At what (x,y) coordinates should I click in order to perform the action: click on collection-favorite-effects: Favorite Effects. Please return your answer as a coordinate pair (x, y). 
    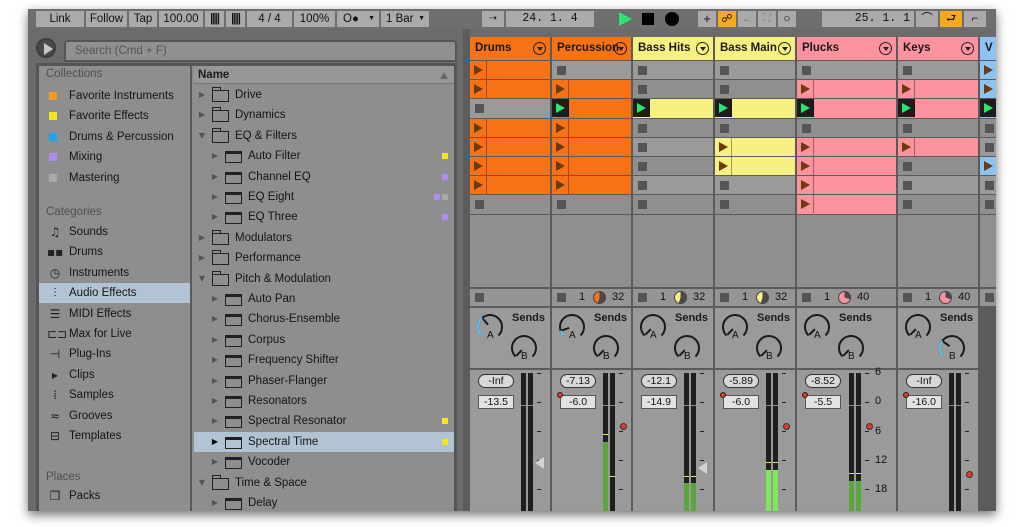
    Looking at the image, I should click on (114, 116).